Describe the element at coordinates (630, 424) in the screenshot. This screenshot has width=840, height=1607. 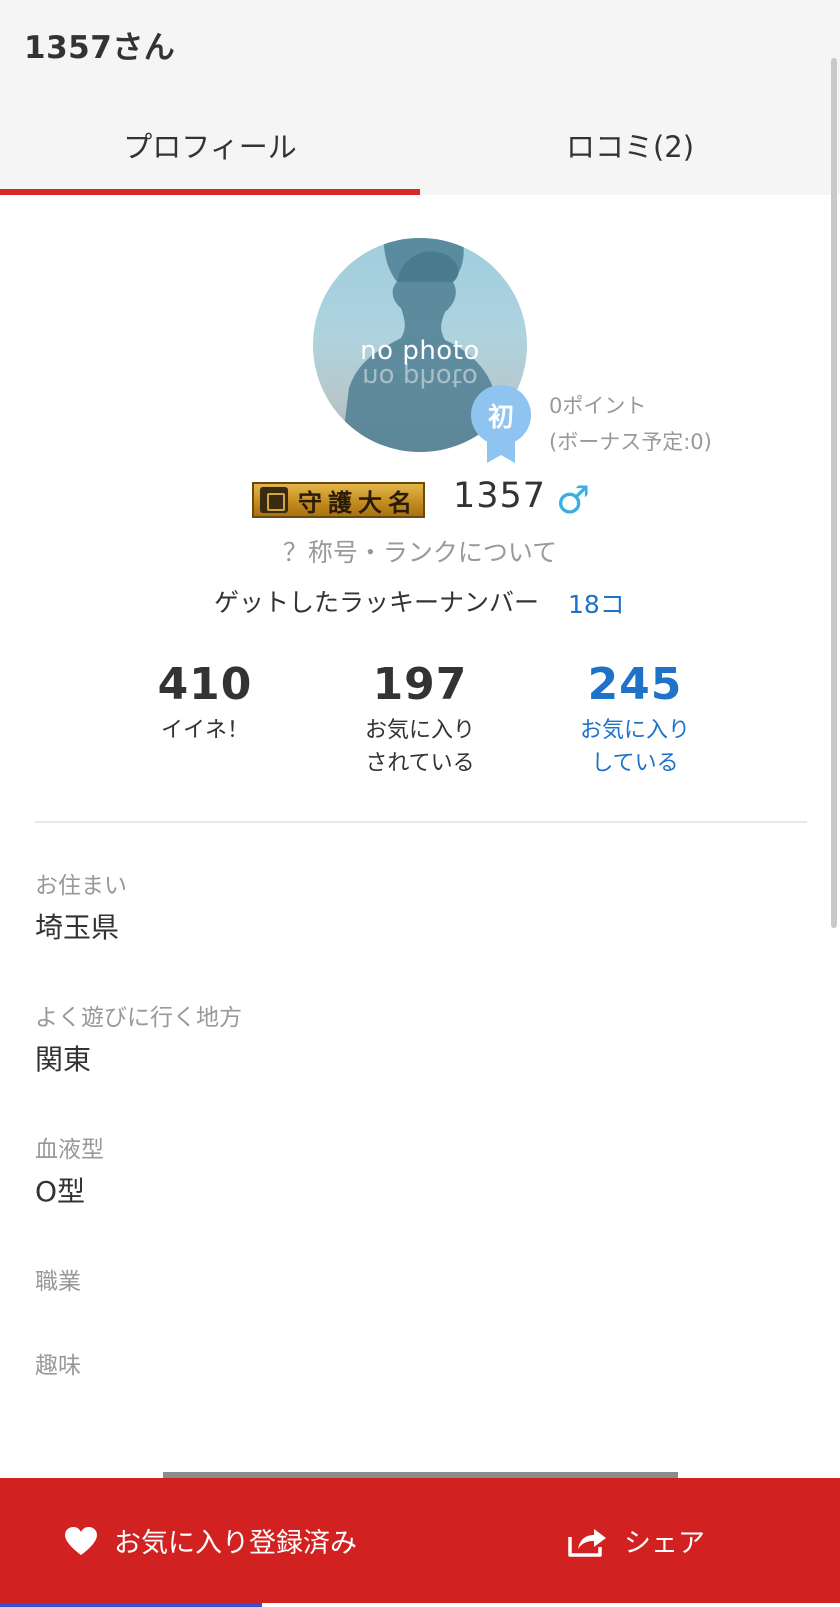
I see `points-info: 0ポイント (ボーナス予定:0)` at that location.